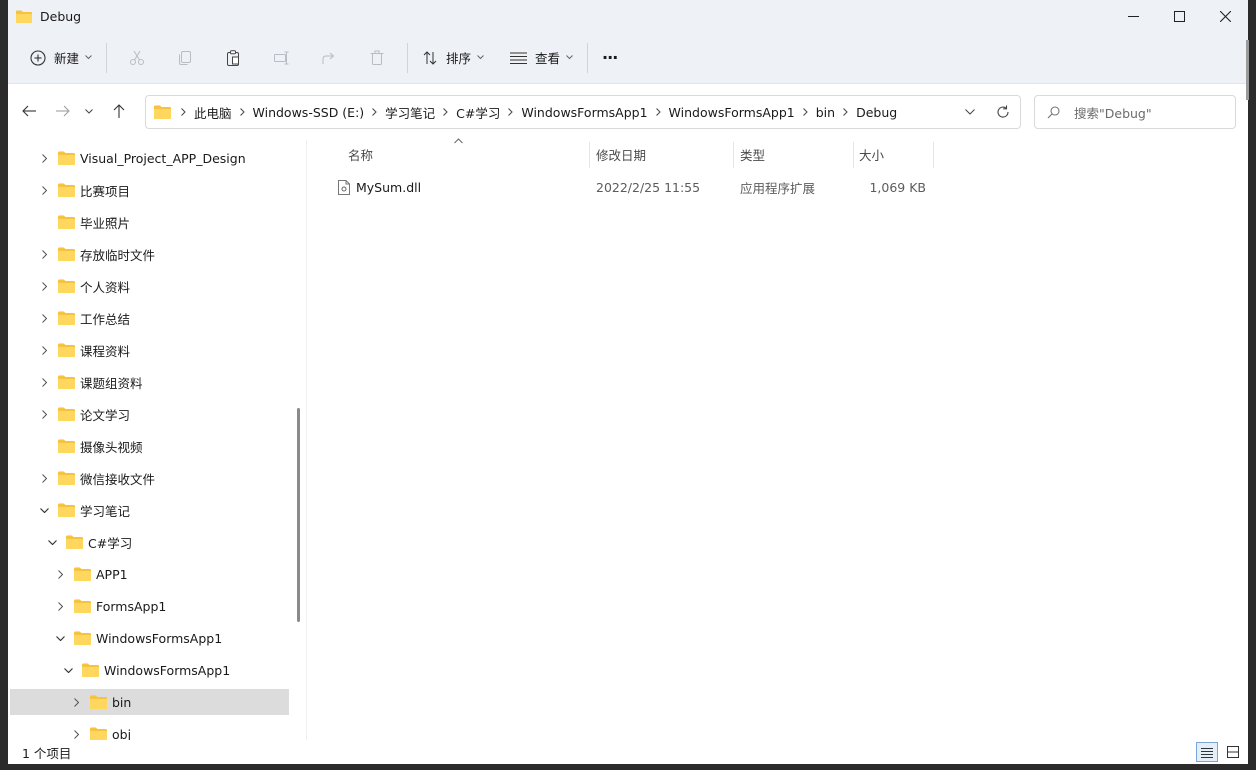  I want to click on nav-tree-item: 个人资料, so click(149, 286).